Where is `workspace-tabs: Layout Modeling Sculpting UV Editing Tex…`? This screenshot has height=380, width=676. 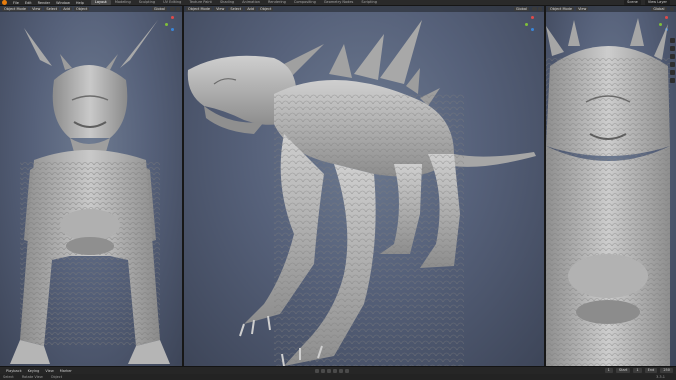
workspace-tabs: Layout Modeling Sculpting UV Editing Tex… is located at coordinates (235, 2).